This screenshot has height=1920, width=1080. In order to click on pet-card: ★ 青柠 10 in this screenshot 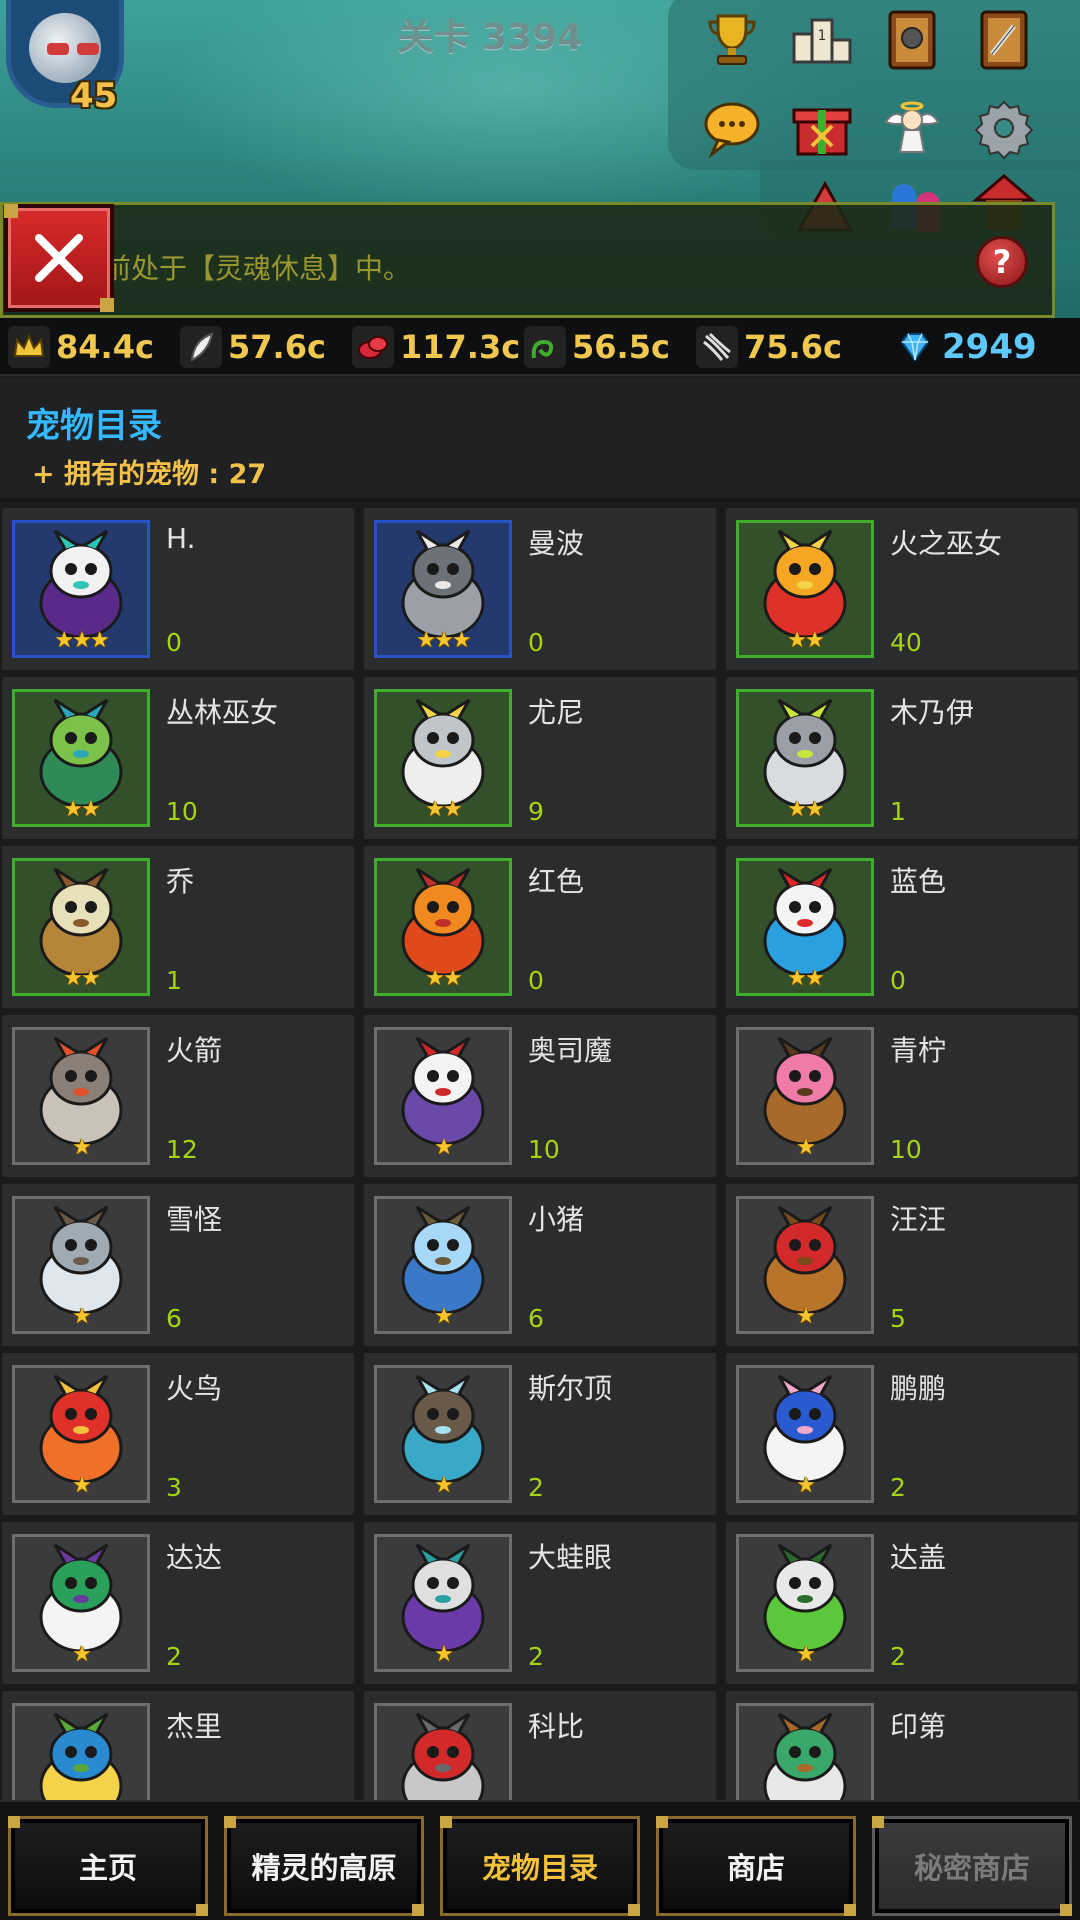, I will do `click(902, 1096)`.